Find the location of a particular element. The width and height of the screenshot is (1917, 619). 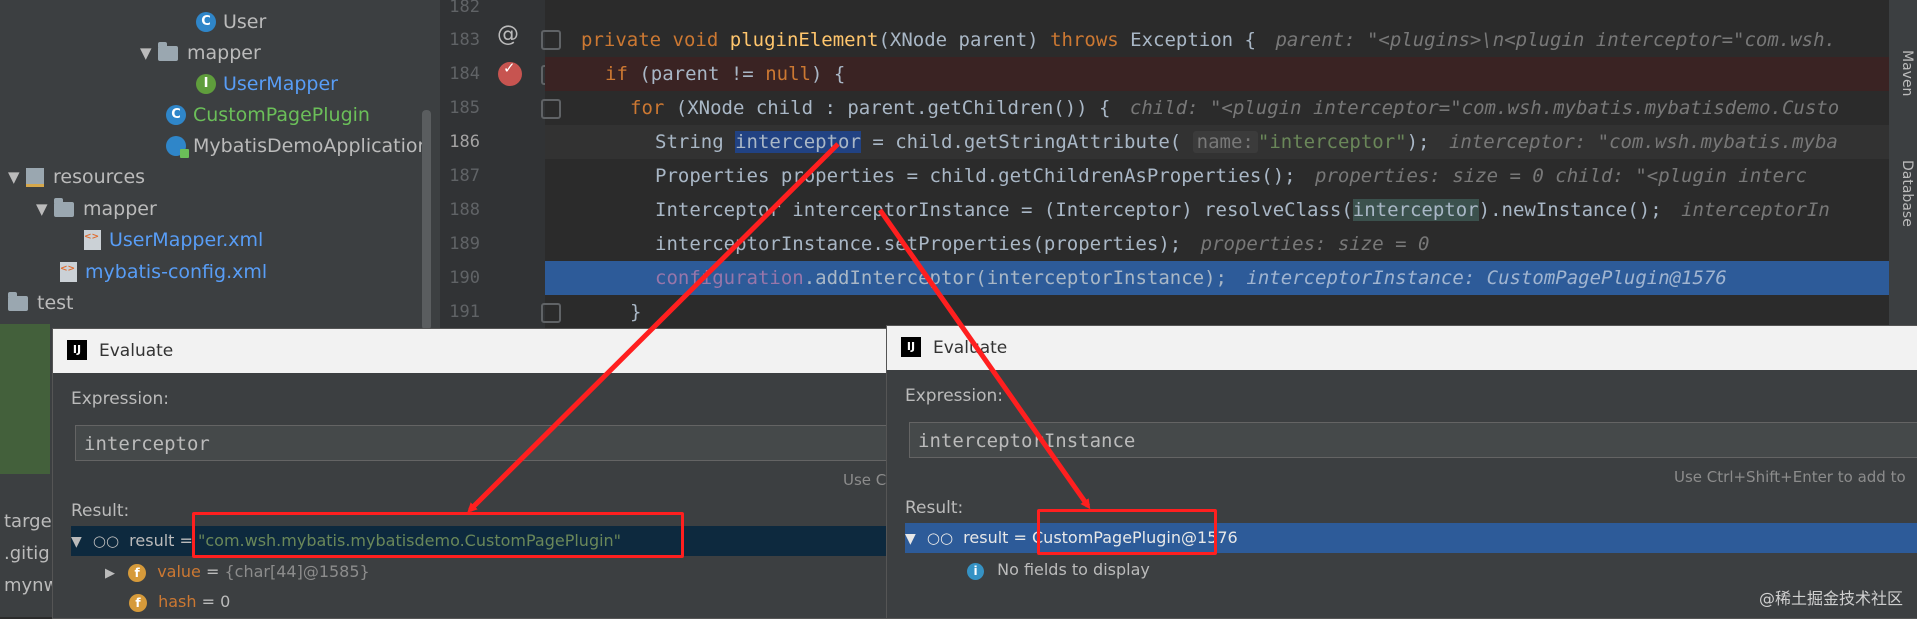

arrow-to-right-result is located at coordinates (984, 359).